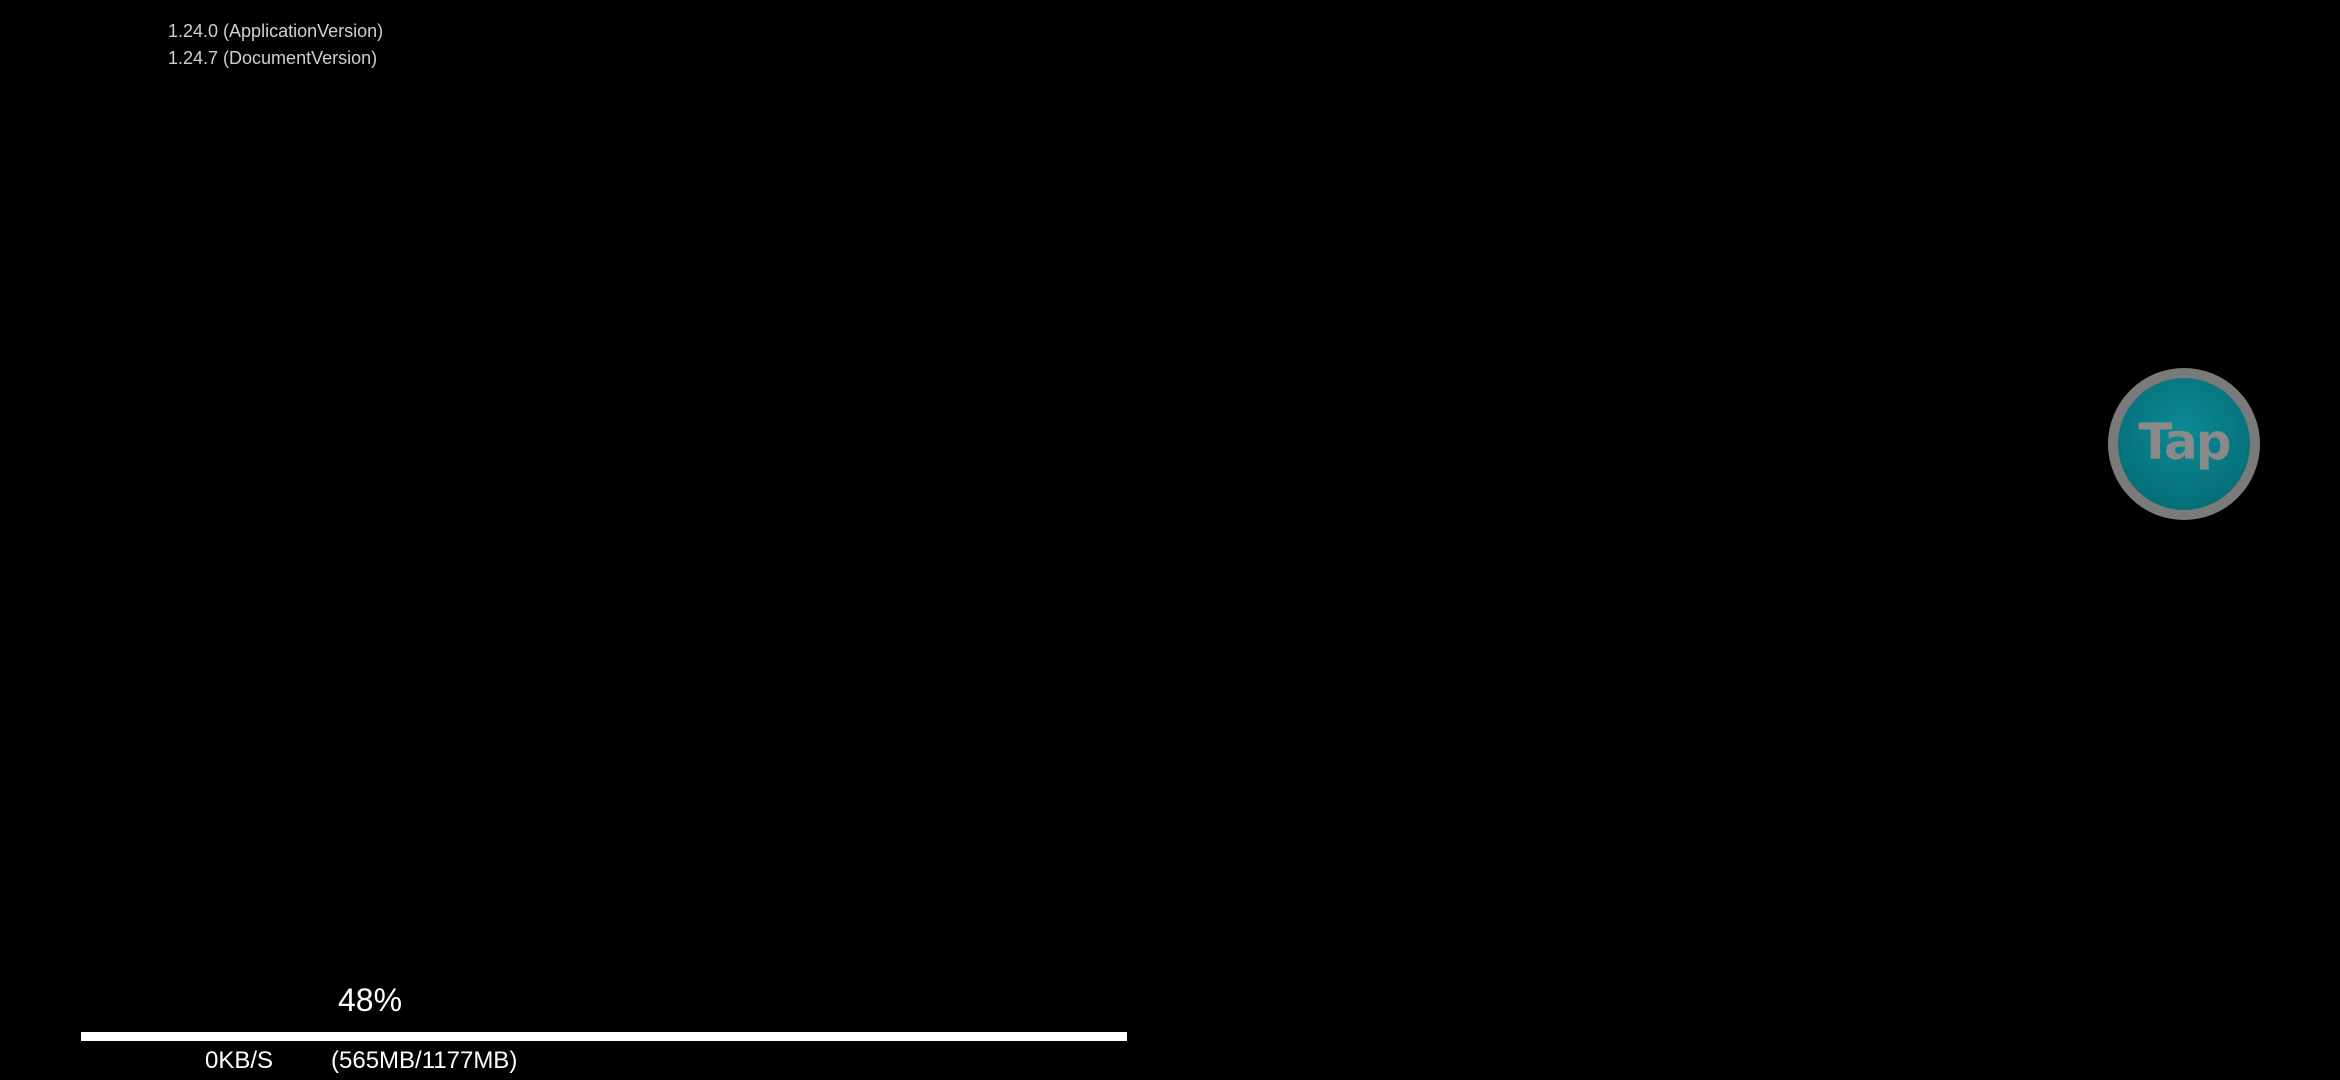 Image resolution: width=2340 pixels, height=1080 pixels. What do you see at coordinates (273, 58) in the screenshot?
I see `document-version-label: 1.24.7 (DocumentVersion)` at bounding box center [273, 58].